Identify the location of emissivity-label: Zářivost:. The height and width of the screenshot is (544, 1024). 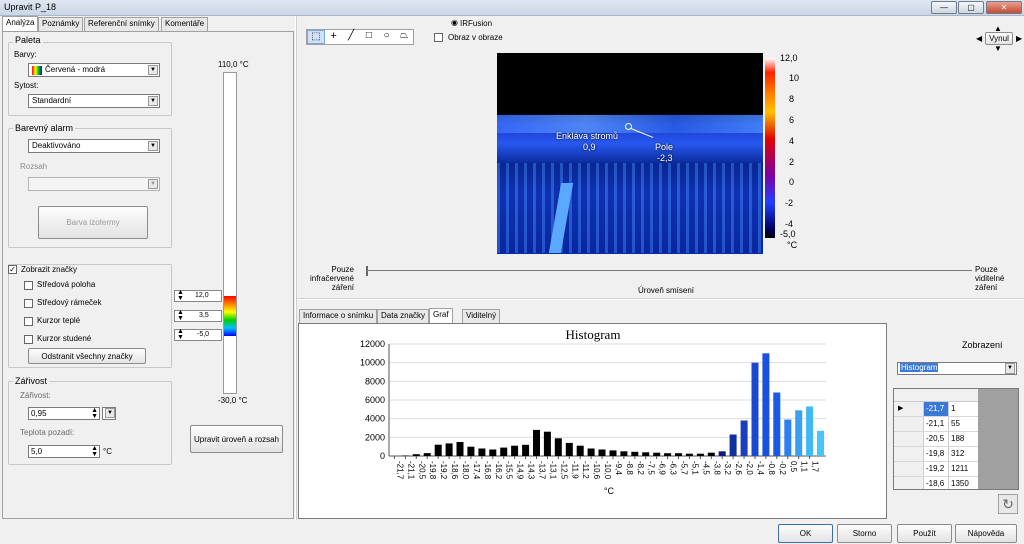
(35, 395).